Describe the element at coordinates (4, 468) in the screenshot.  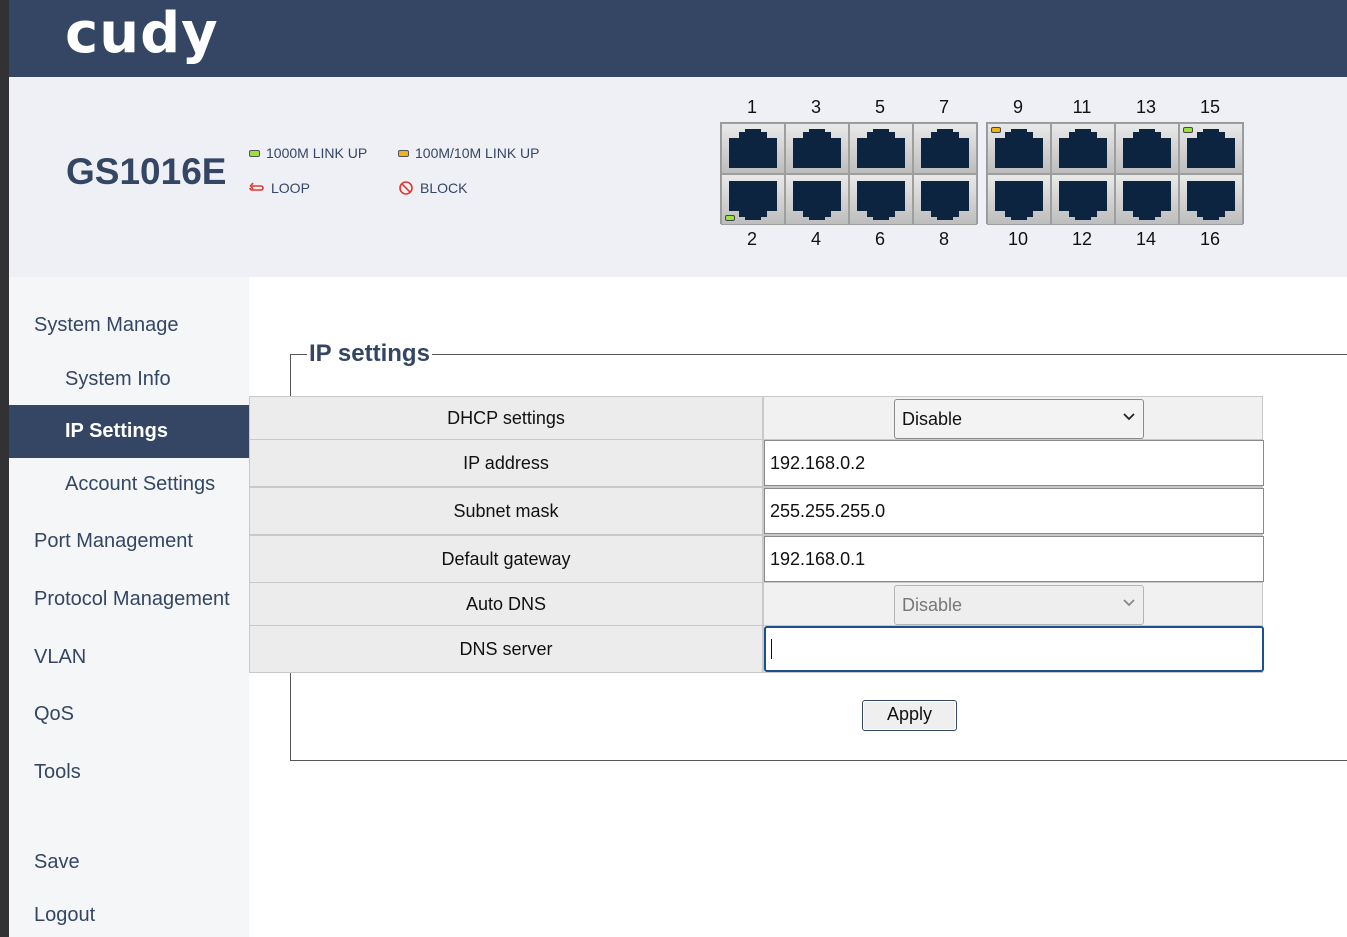
I see `window-edge` at that location.